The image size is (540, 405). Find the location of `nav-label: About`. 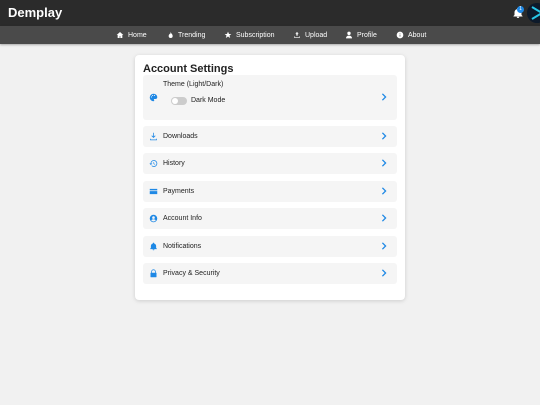

nav-label: About is located at coordinates (417, 35).